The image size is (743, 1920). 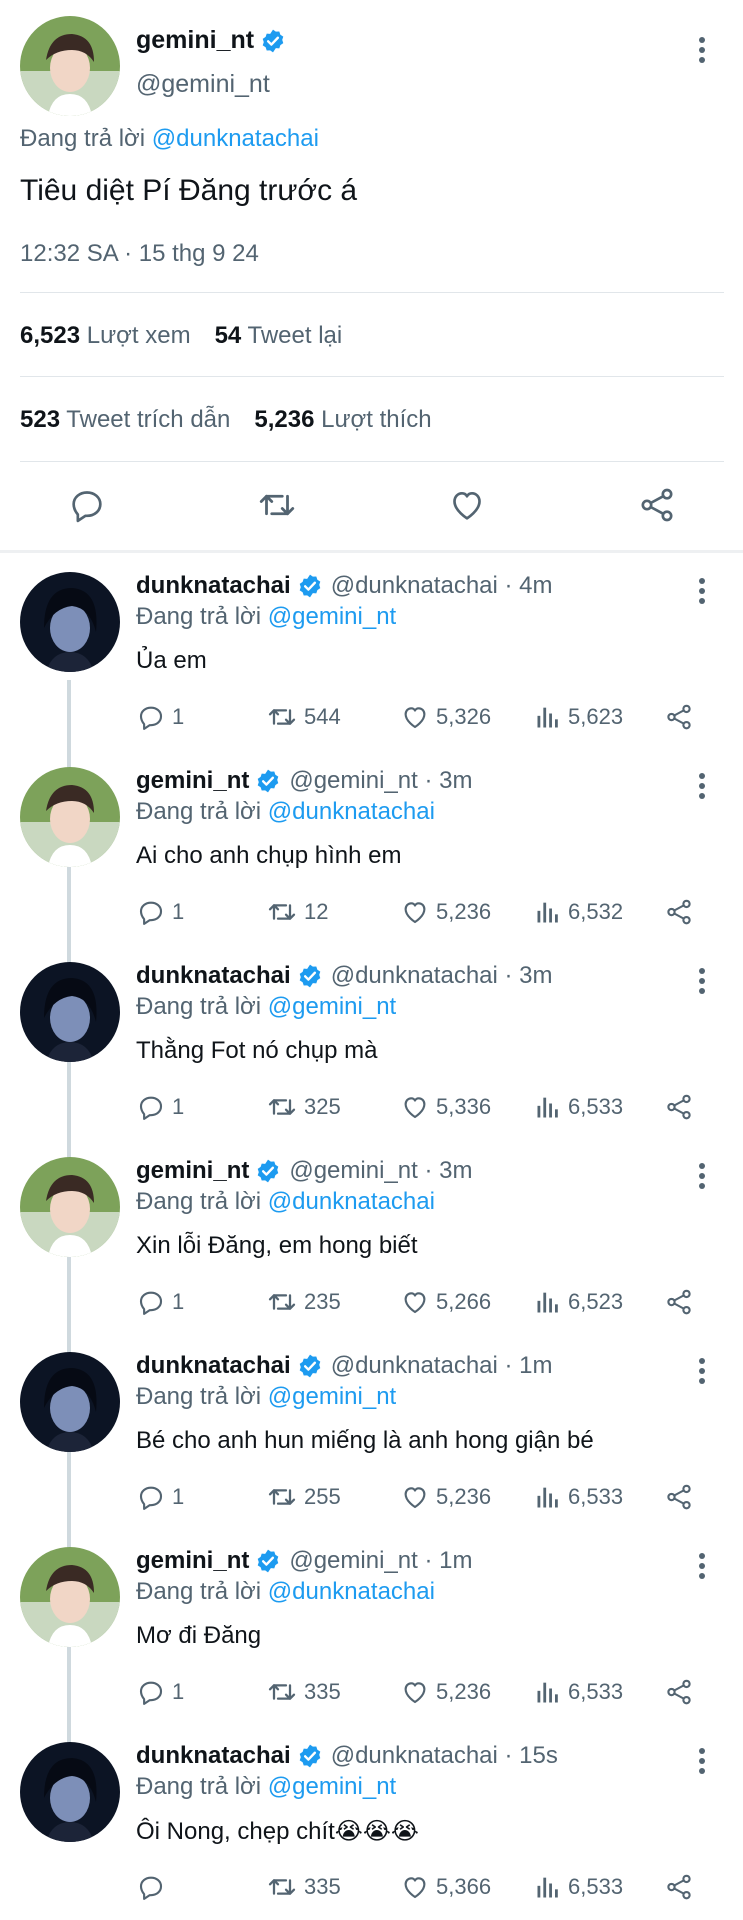 I want to click on quotes-stat: 523 Tweet trích dẫn, so click(x=125, y=420).